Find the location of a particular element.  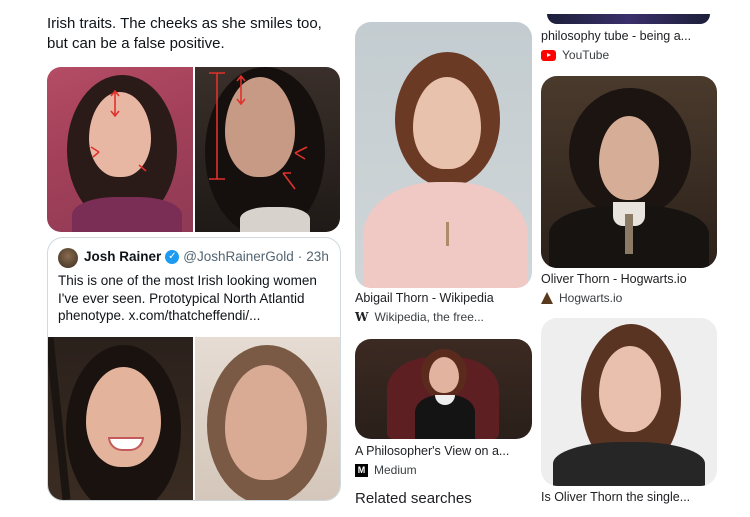

tweet-time: 23h is located at coordinates (317, 256).